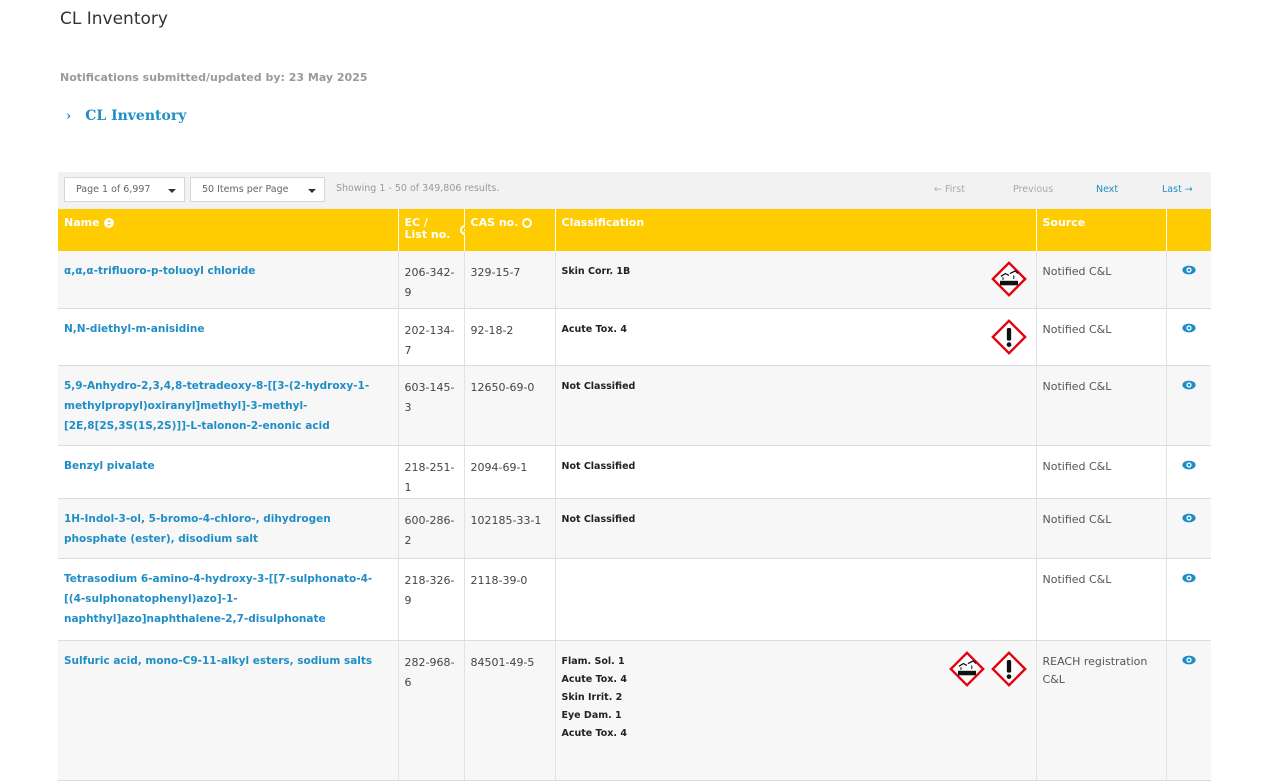 Image resolution: width=1280 pixels, height=781 pixels. What do you see at coordinates (1101, 710) in the screenshot?
I see `source-cell: REACH registration C&L` at bounding box center [1101, 710].